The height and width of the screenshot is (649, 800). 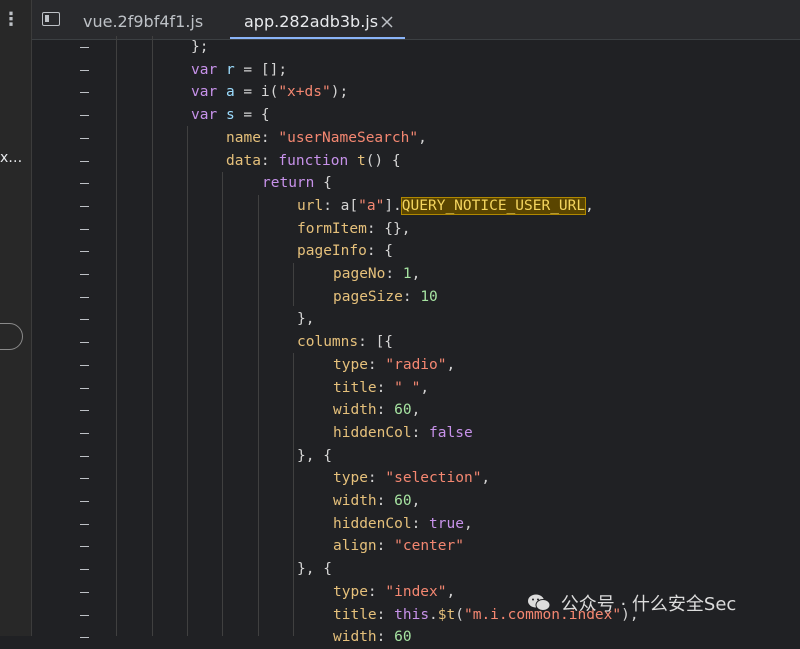 I want to click on code-line: hiddenCol: true,, so click(x=403, y=524).